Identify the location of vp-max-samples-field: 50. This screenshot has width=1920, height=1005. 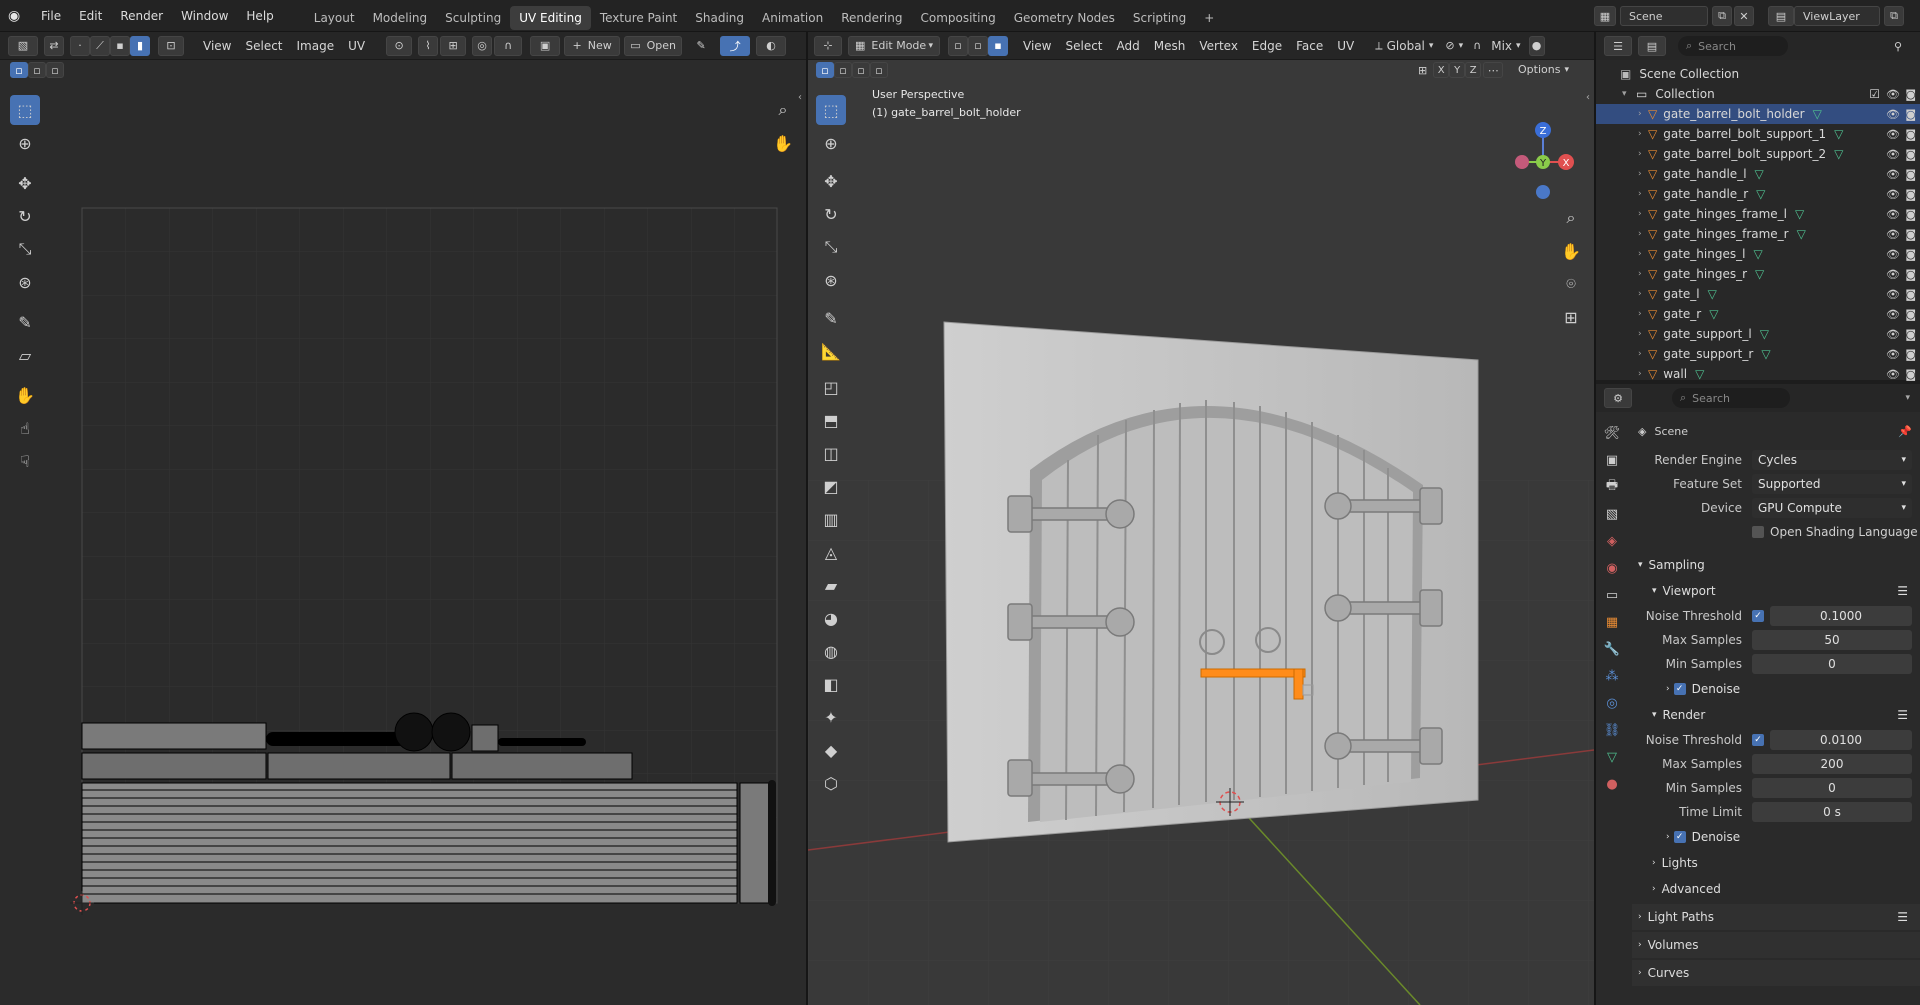
(1832, 640).